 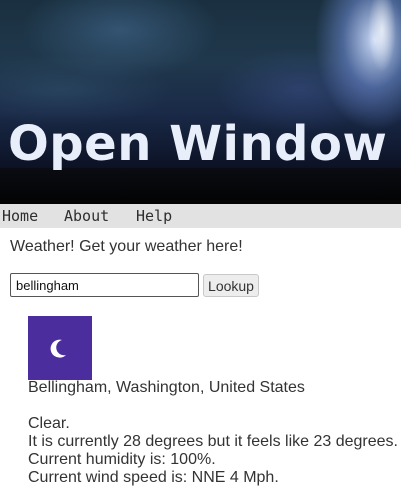 What do you see at coordinates (231, 285) in the screenshot?
I see `lookup-button: Lookup` at bounding box center [231, 285].